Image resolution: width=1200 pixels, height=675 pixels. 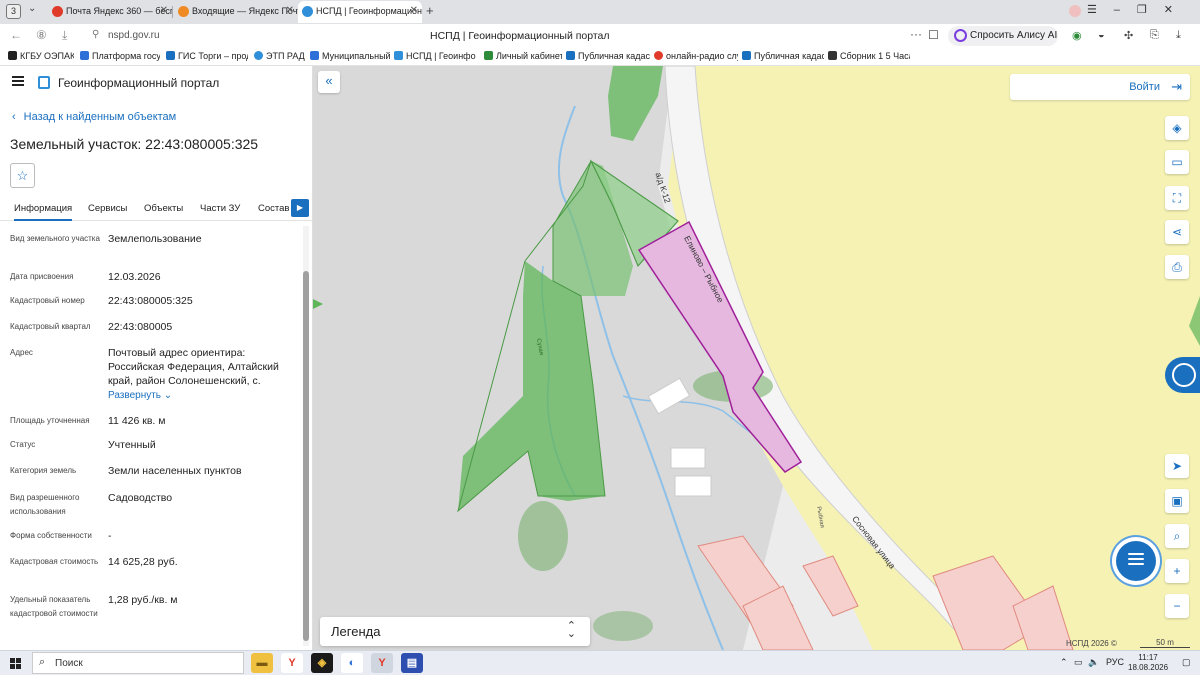 What do you see at coordinates (41, 35) in the screenshot?
I see `yandex-browser-icon: ⑧` at bounding box center [41, 35].